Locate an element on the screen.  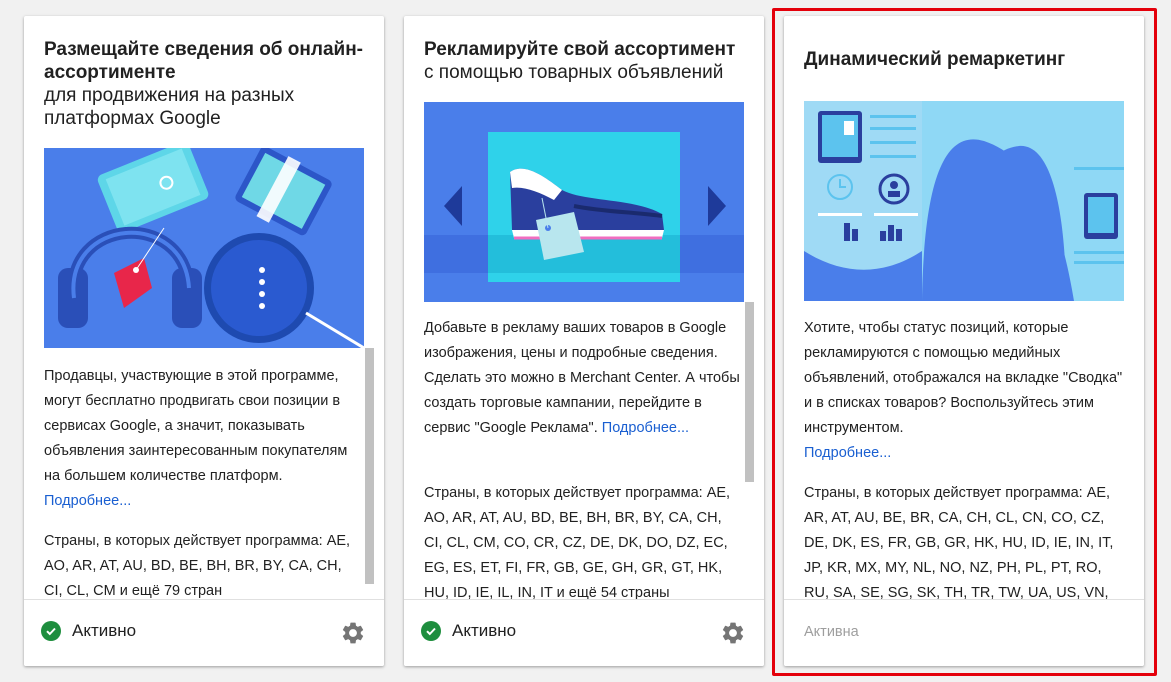
card-title-bold: Динамический ремаркетинг is located at coordinates (935, 59).